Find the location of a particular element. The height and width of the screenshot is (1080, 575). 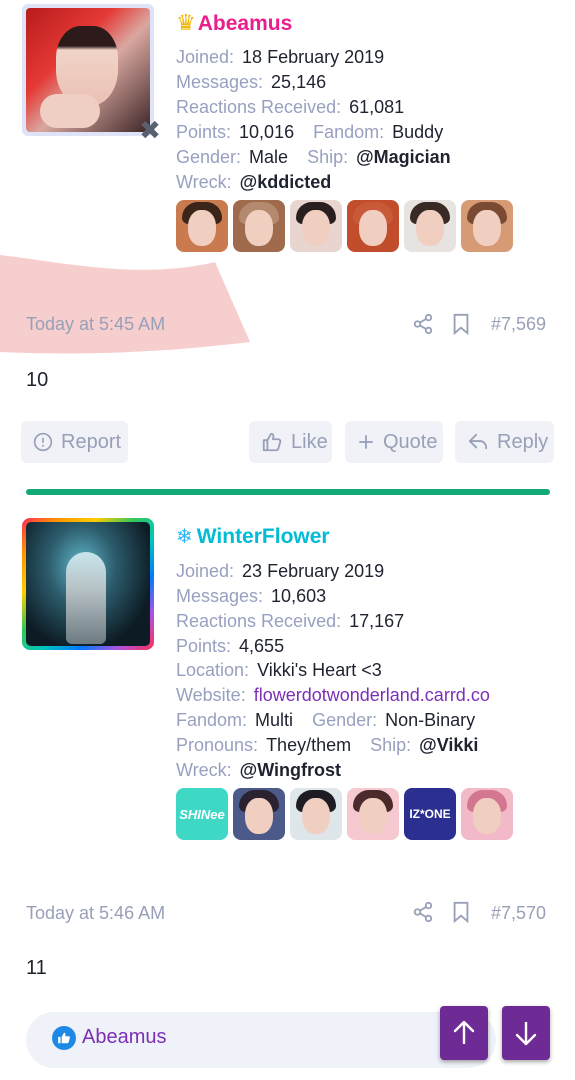

post-divider is located at coordinates (288, 492).